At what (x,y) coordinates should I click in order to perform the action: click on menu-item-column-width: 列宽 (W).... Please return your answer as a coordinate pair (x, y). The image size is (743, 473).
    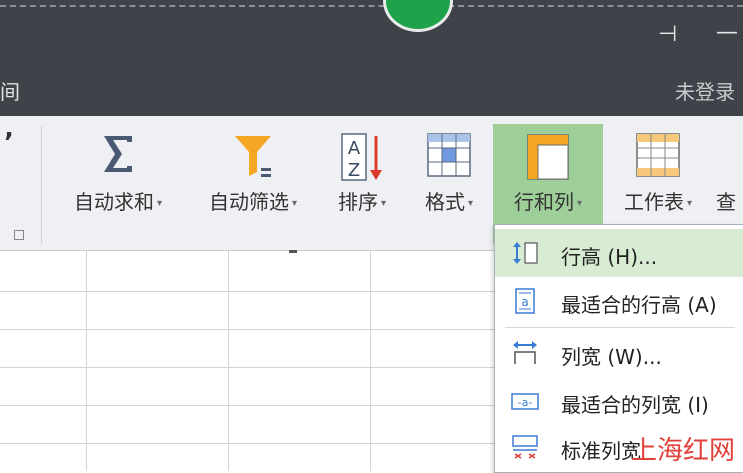
    Looking at the image, I should click on (619, 353).